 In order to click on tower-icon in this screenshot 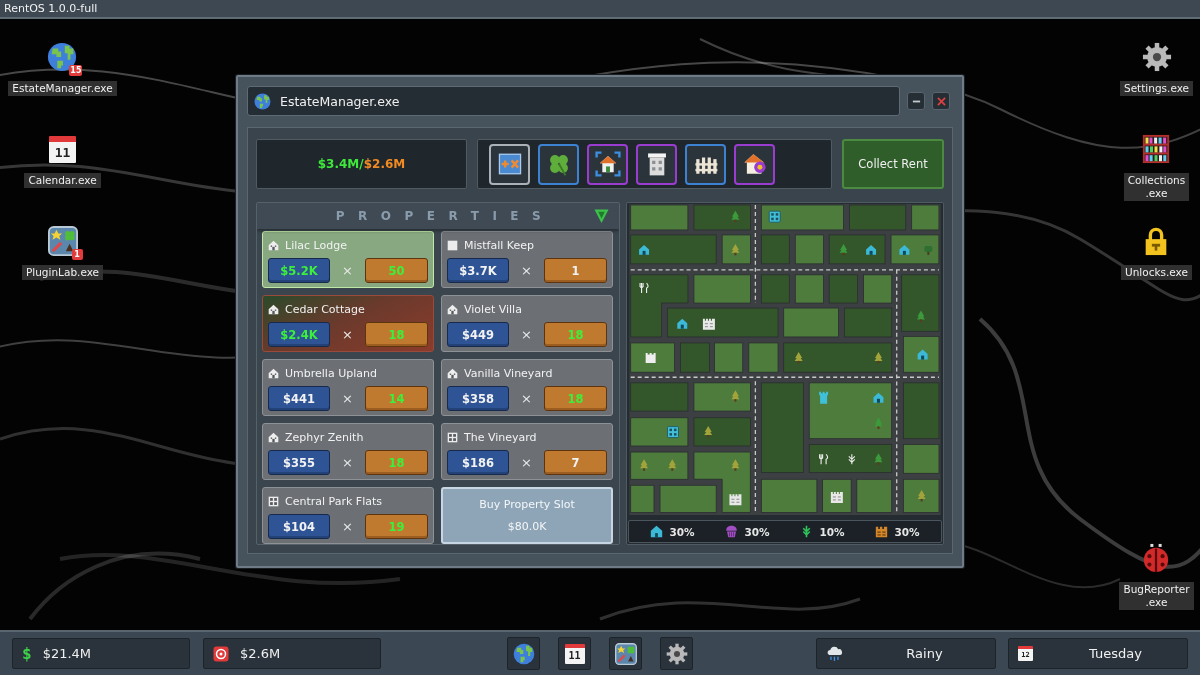, I will do `click(824, 397)`.